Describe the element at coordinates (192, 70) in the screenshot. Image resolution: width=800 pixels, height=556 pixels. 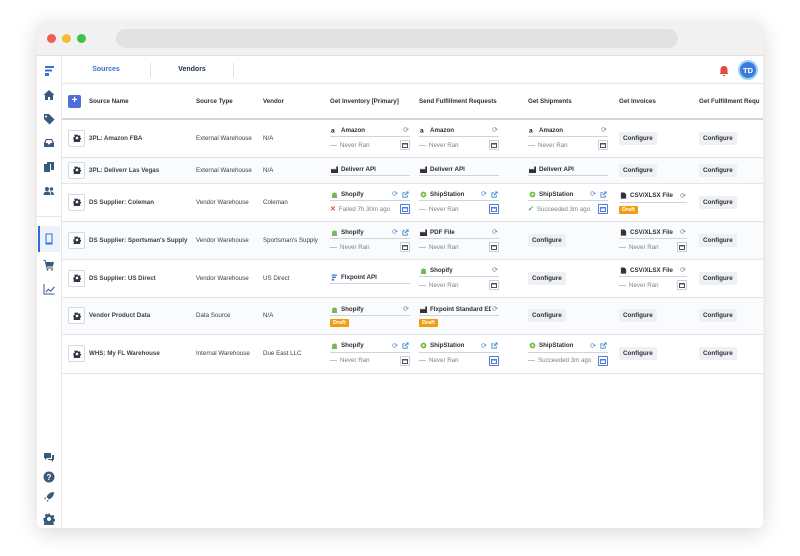
I see `tab-vendors: Vendors` at that location.